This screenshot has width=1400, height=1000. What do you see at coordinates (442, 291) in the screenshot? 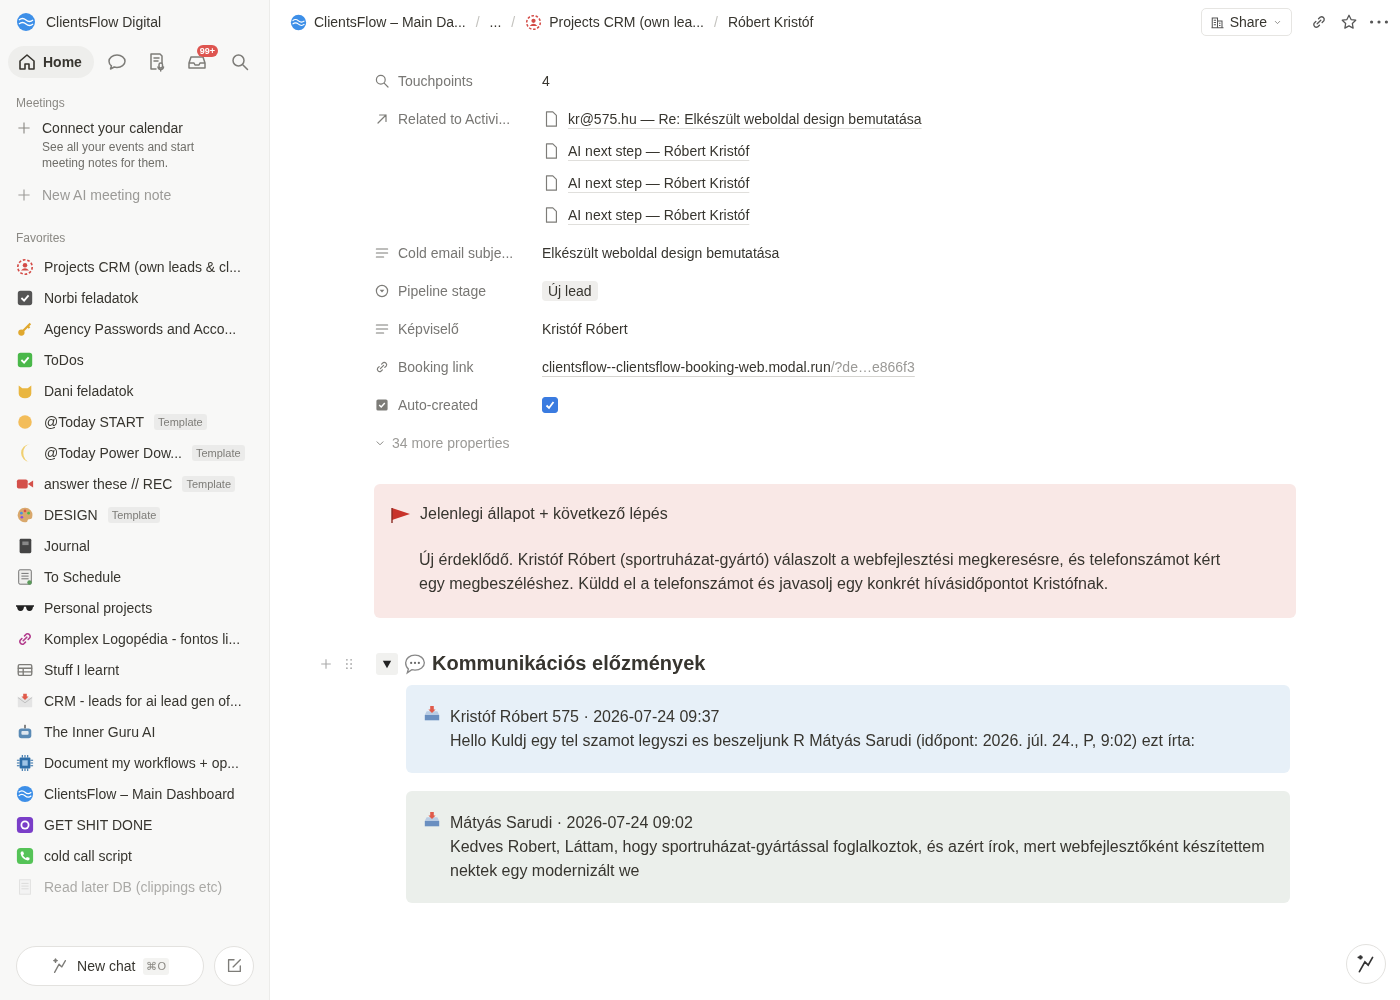
I see `property-label: Pipeline stage` at bounding box center [442, 291].